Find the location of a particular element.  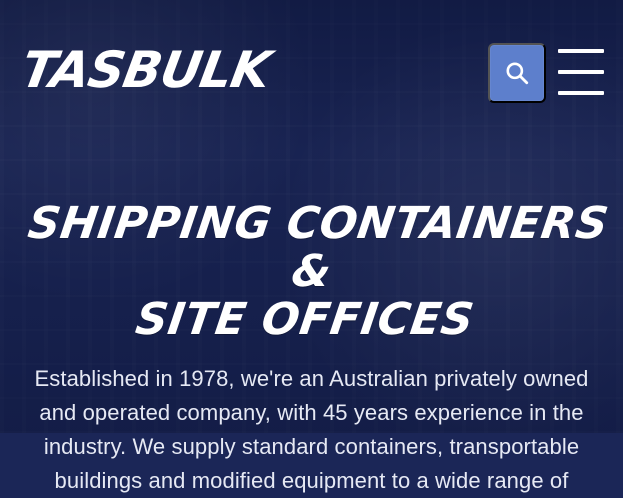

tasbulk-logo: TASBULK is located at coordinates (160, 70).